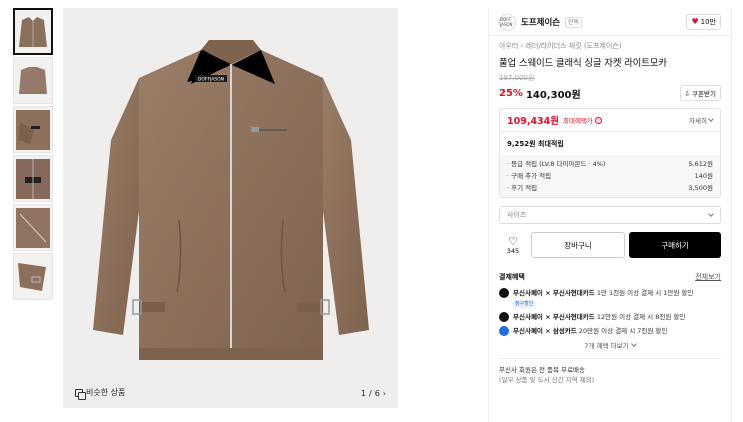  Describe the element at coordinates (583, 63) in the screenshot. I see `product-title: 풀업 스웨이드 클래식 싱글 자켓 라이트모카` at that location.